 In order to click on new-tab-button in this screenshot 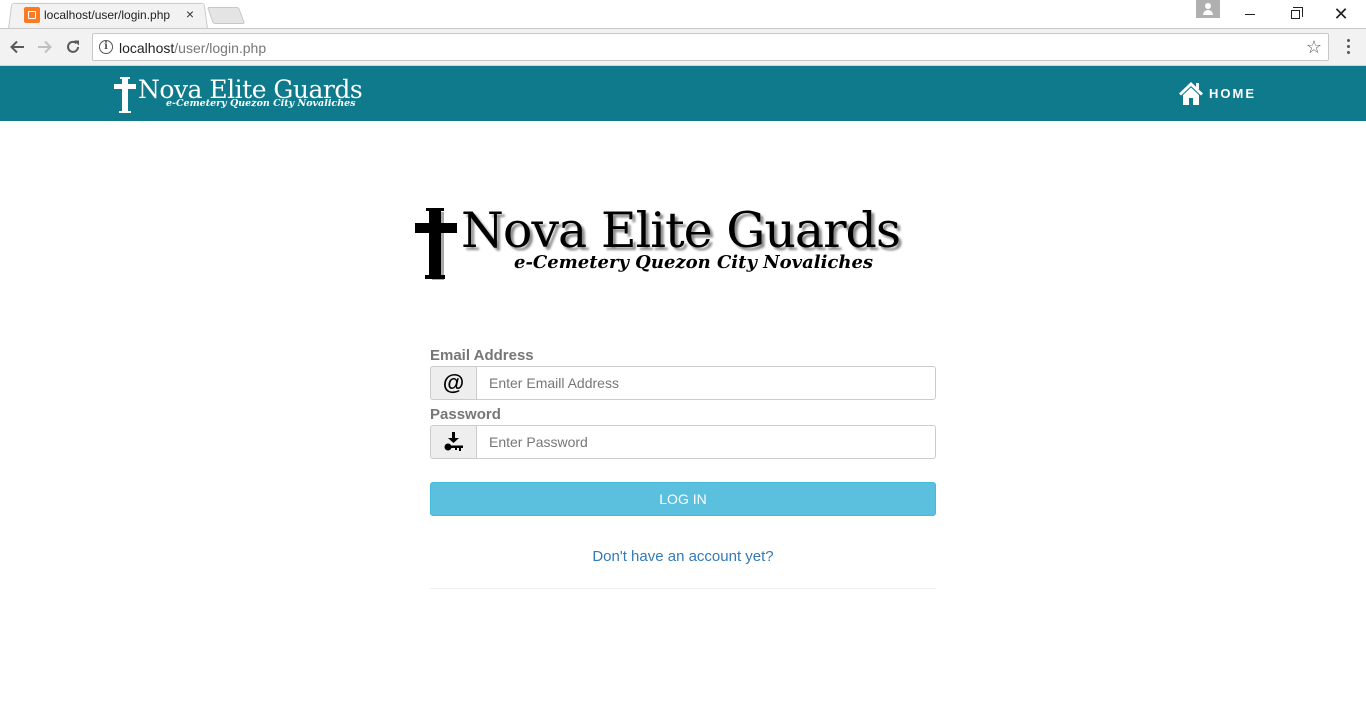, I will do `click(226, 15)`.